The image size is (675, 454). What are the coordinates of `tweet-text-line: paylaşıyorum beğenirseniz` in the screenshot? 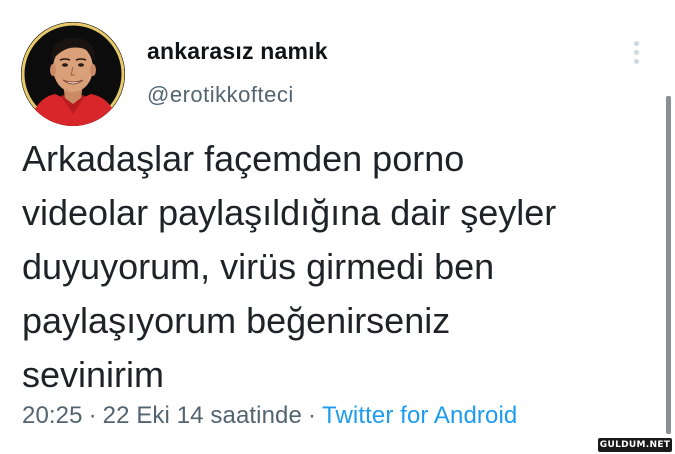 It's located at (236, 320).